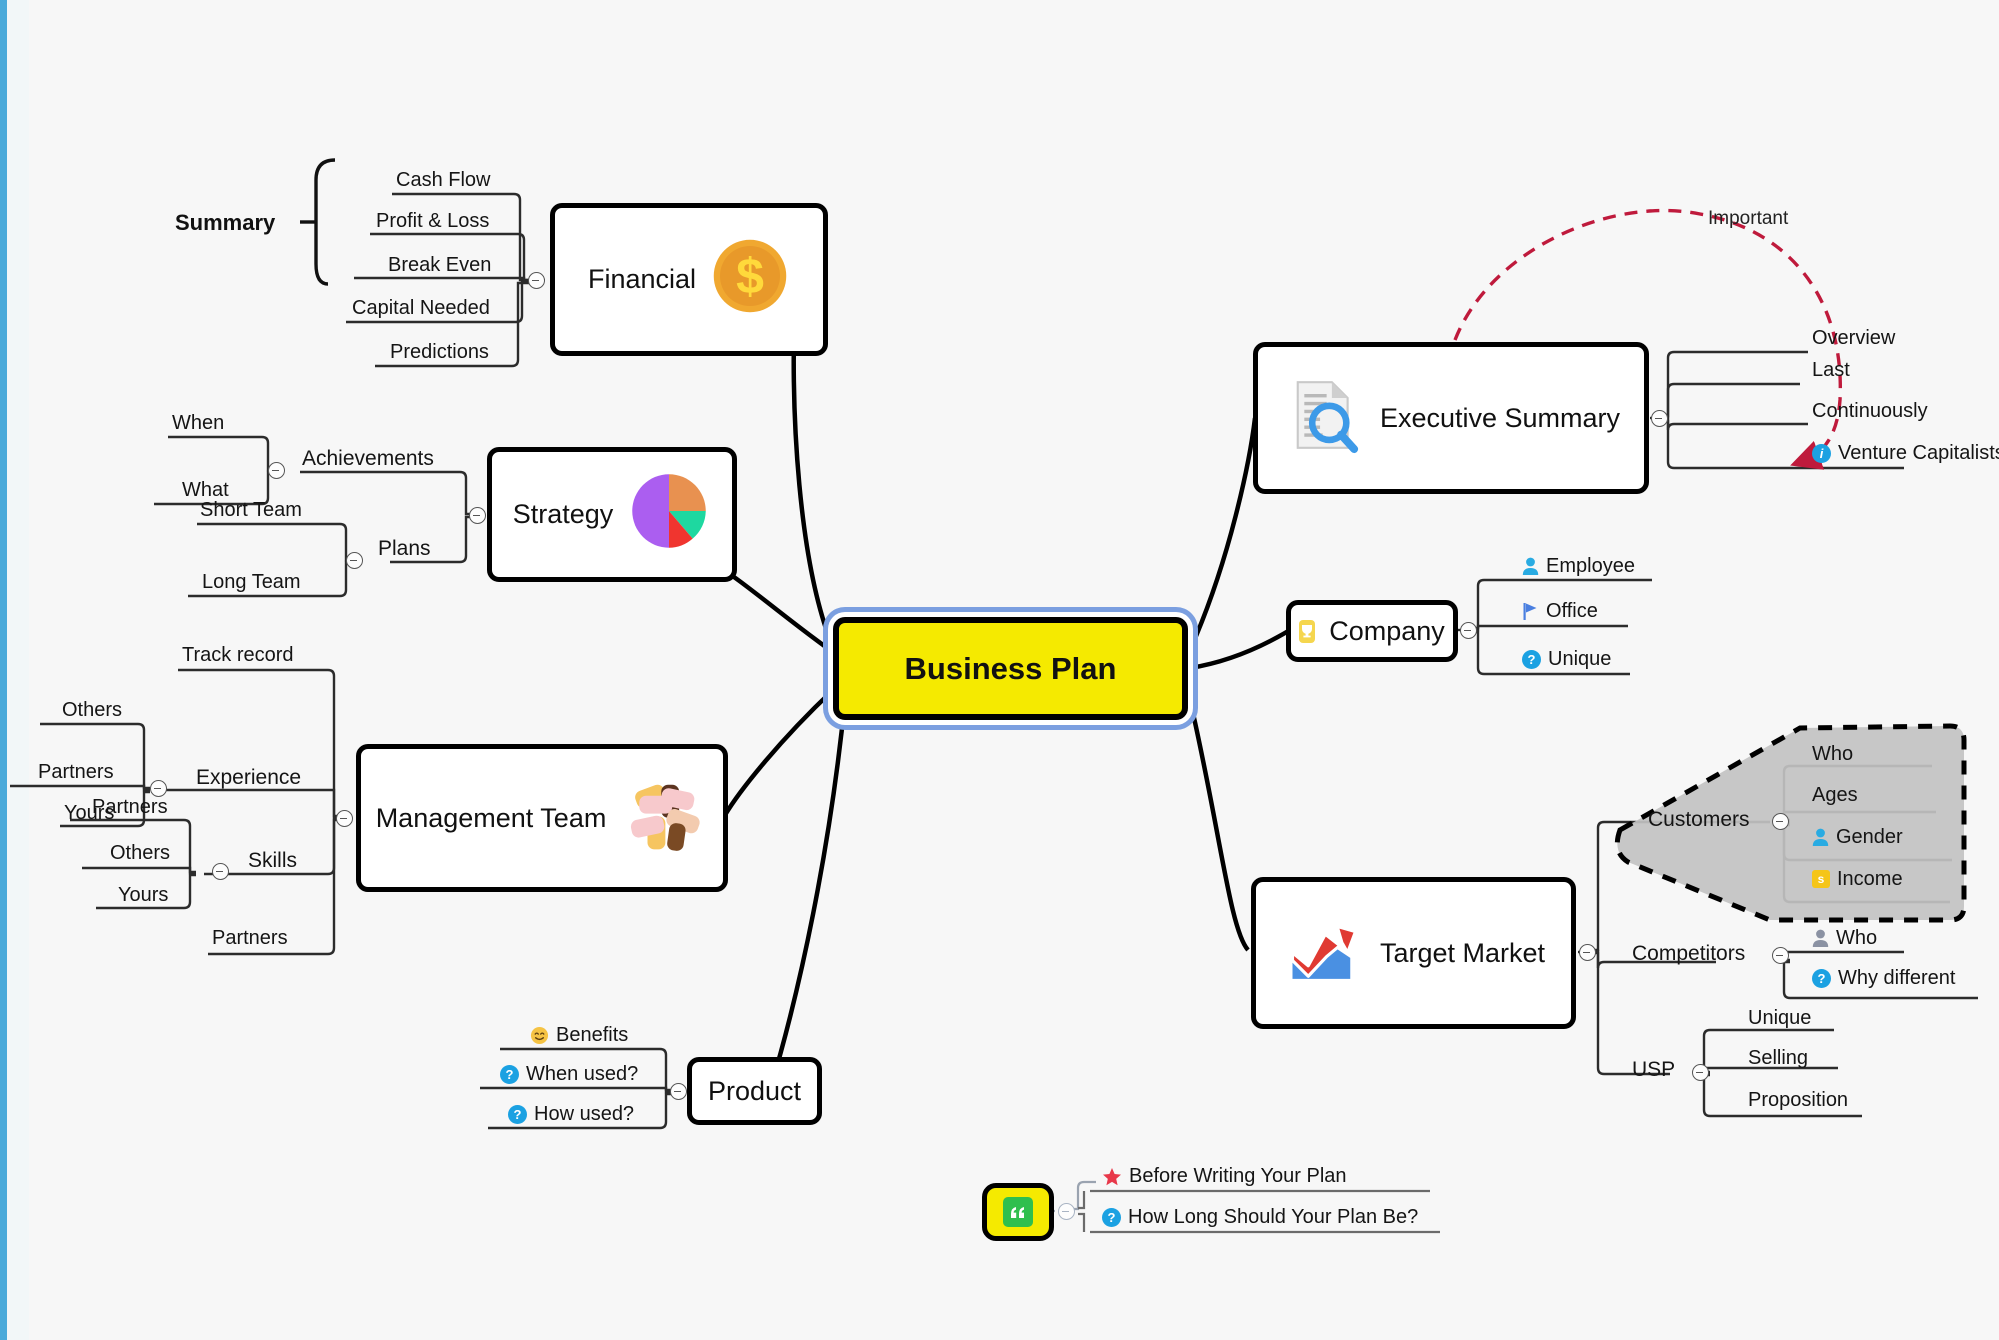  What do you see at coordinates (1870, 879) in the screenshot?
I see `leaf-customers-income-label: Income` at bounding box center [1870, 879].